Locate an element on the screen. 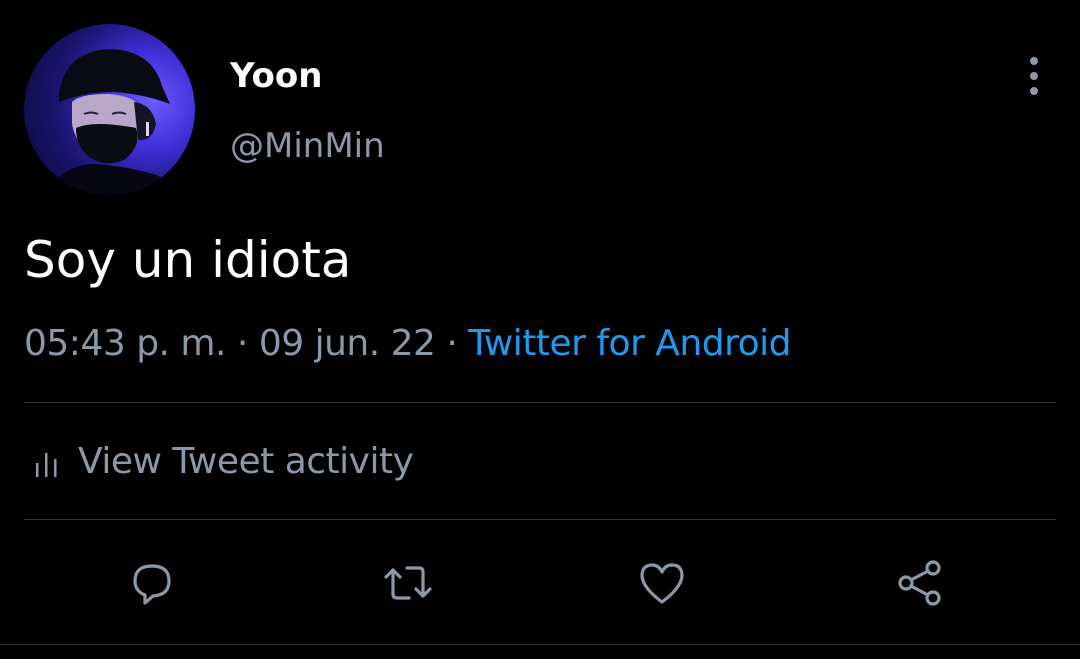 The image size is (1080, 659). more-options-button is located at coordinates (1034, 76).